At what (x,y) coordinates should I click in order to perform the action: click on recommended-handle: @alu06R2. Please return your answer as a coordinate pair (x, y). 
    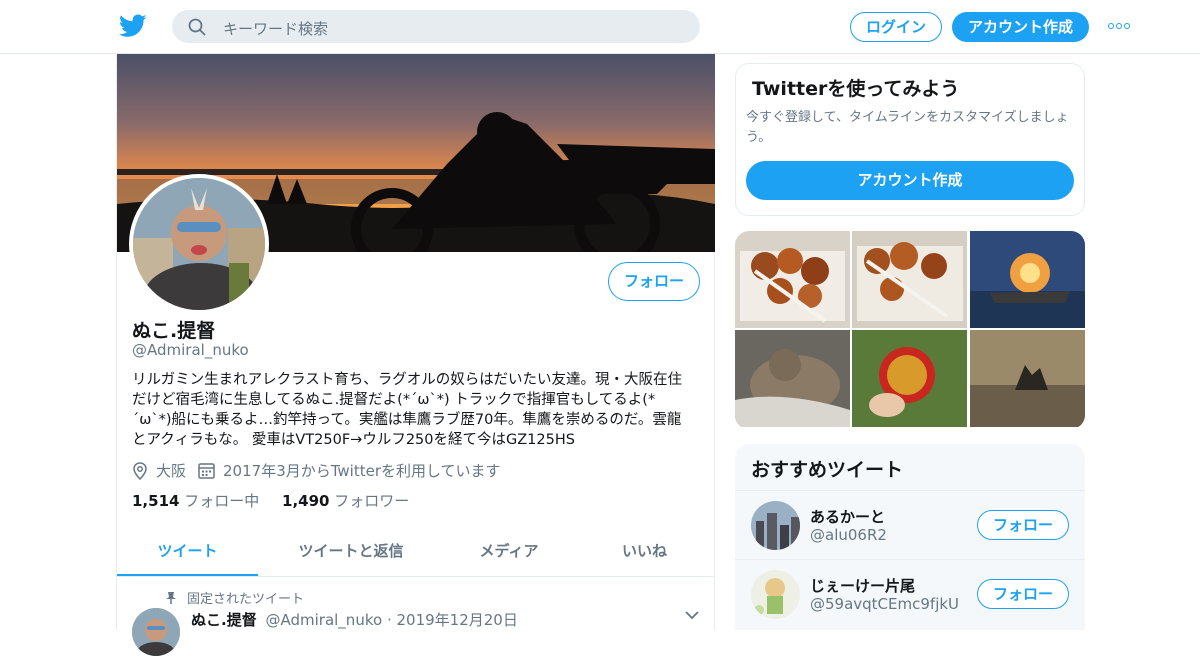
    Looking at the image, I should click on (848, 535).